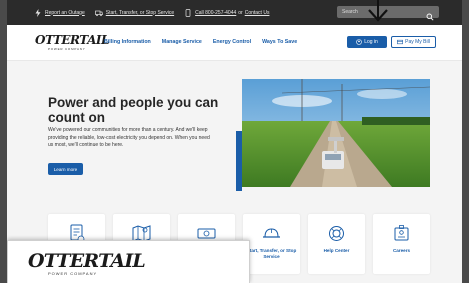  What do you see at coordinates (188, 12) in the screenshot?
I see `phone-icon` at bounding box center [188, 12].